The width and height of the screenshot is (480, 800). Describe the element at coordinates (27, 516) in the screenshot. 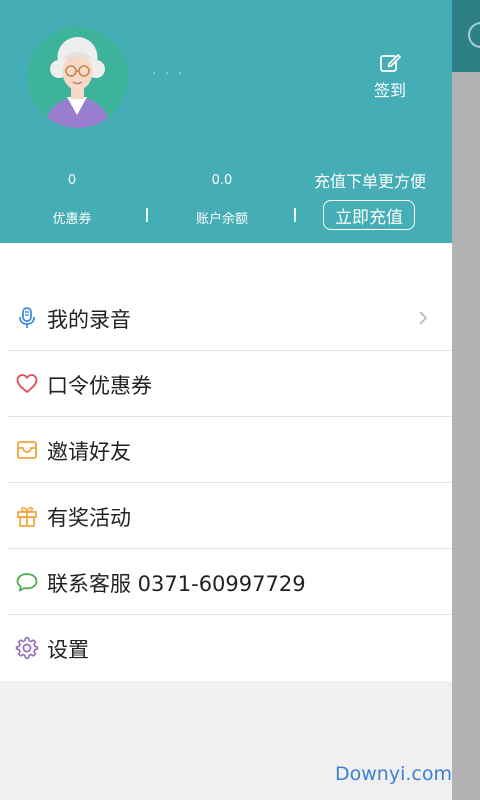

I see `gift-icon` at that location.